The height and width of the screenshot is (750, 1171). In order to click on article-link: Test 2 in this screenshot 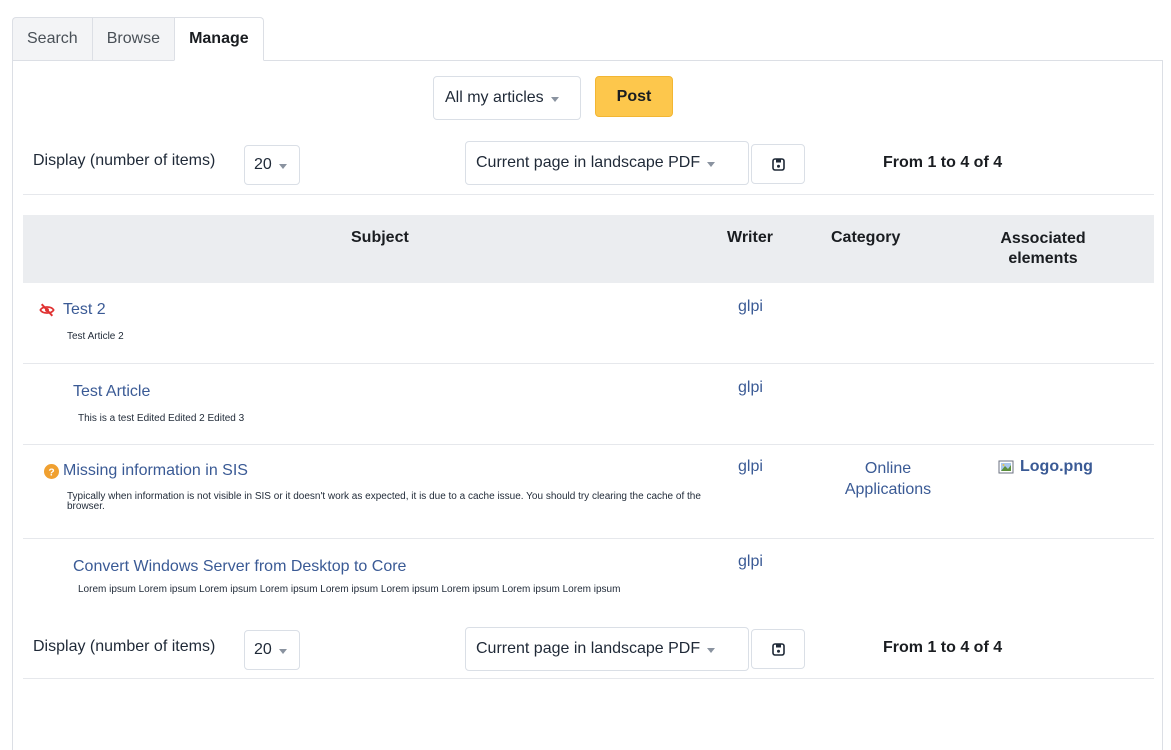, I will do `click(84, 310)`.